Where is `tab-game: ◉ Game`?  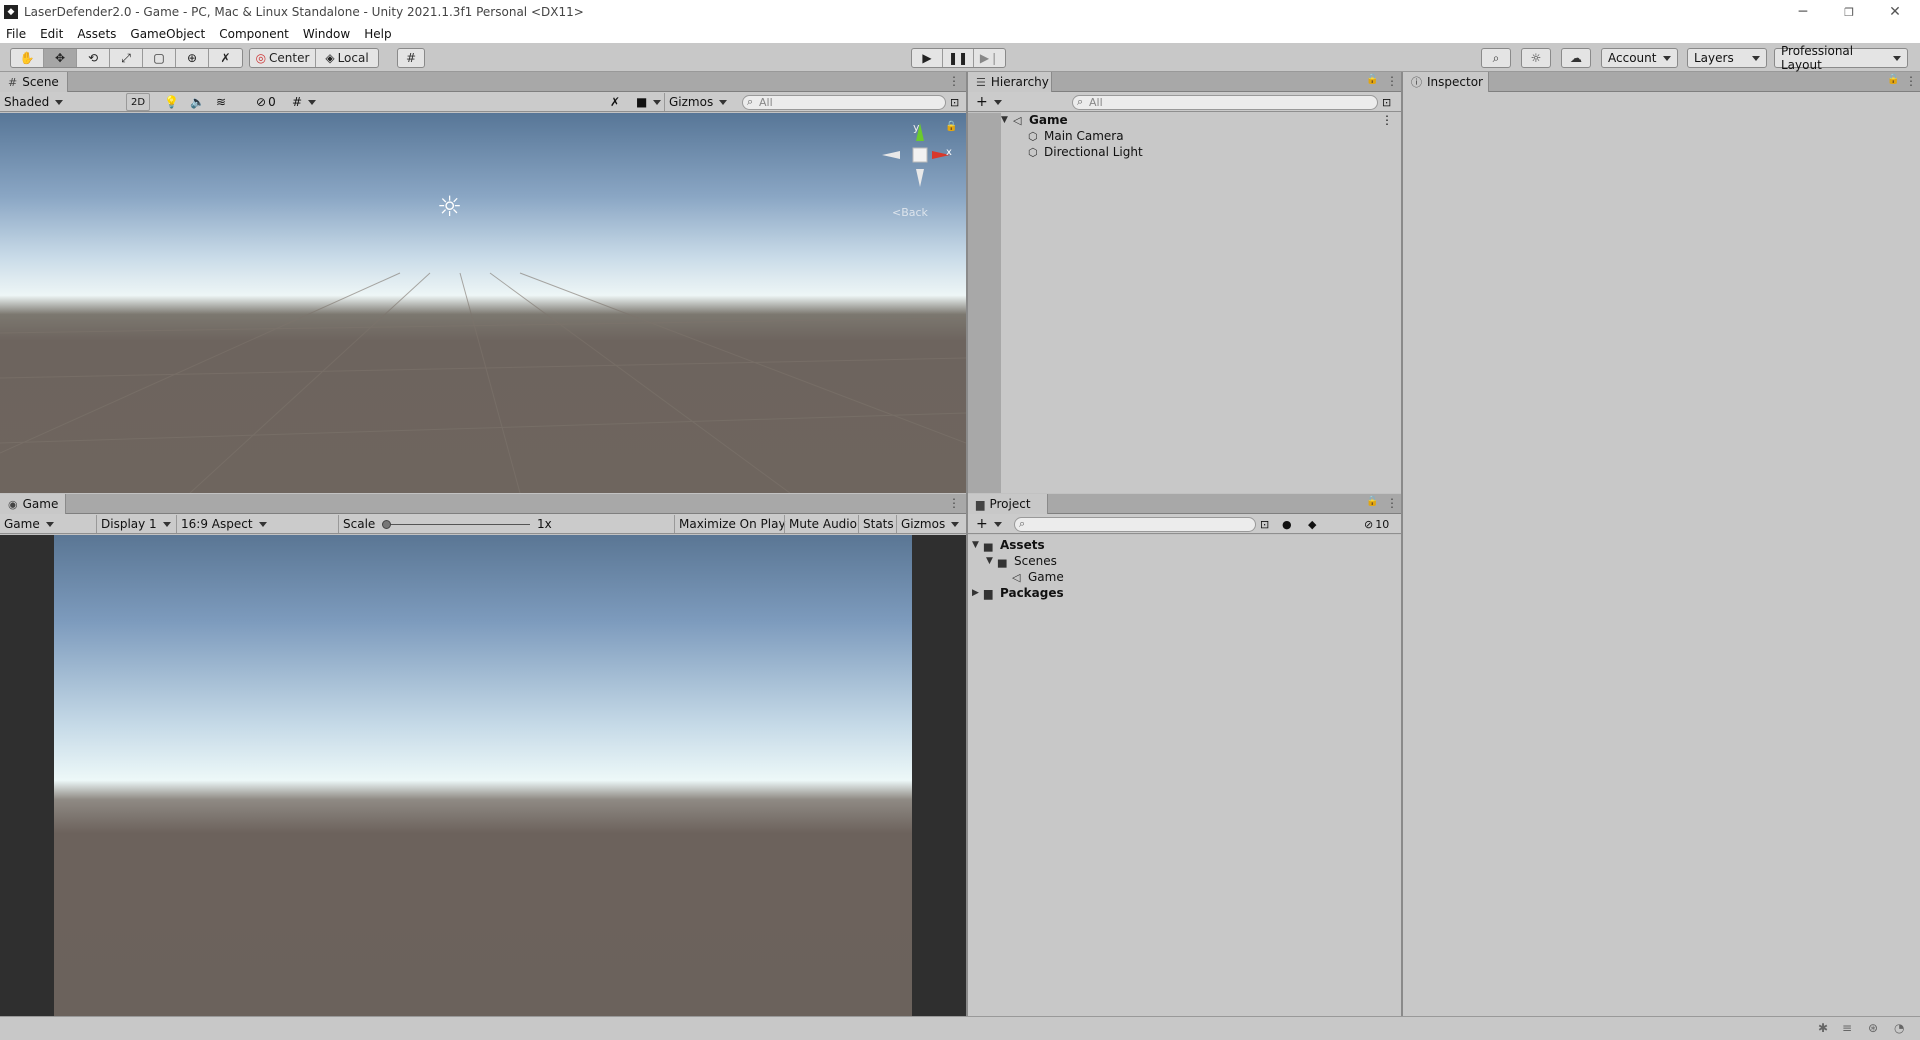
tab-game: ◉ Game is located at coordinates (33, 504).